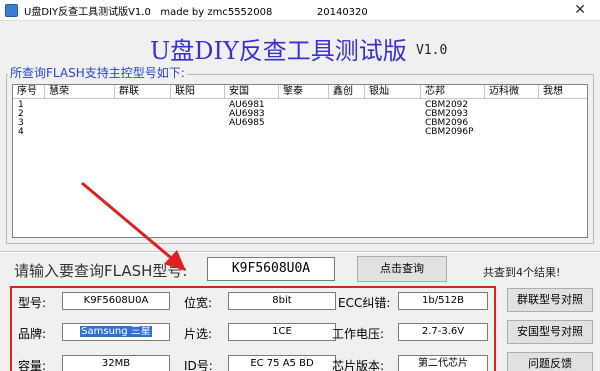  I want to click on banner-version: V1.0, so click(432, 50).